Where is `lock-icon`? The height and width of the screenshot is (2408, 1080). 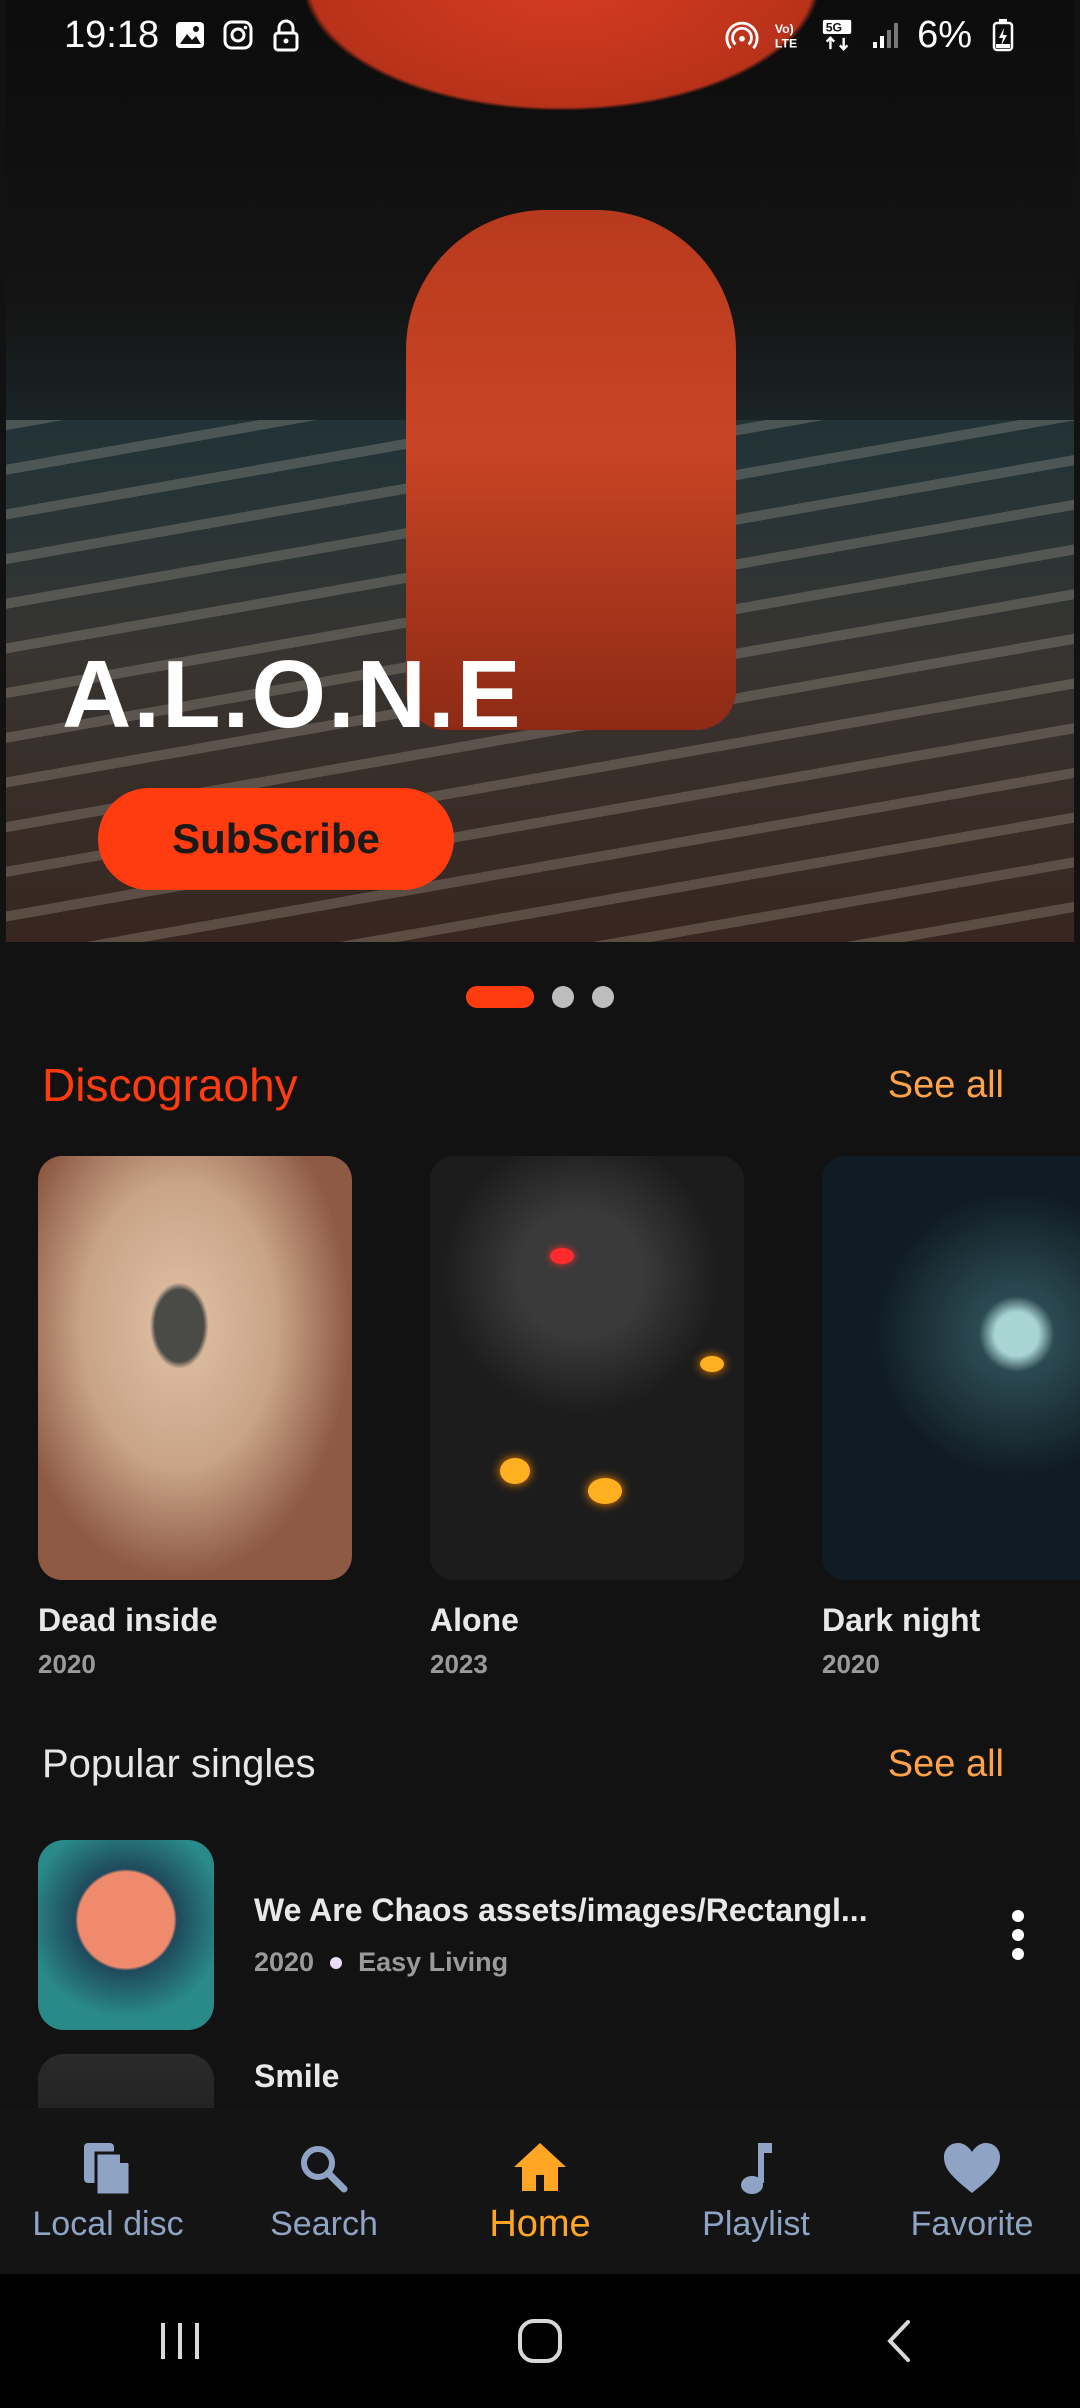
lock-icon is located at coordinates (286, 35).